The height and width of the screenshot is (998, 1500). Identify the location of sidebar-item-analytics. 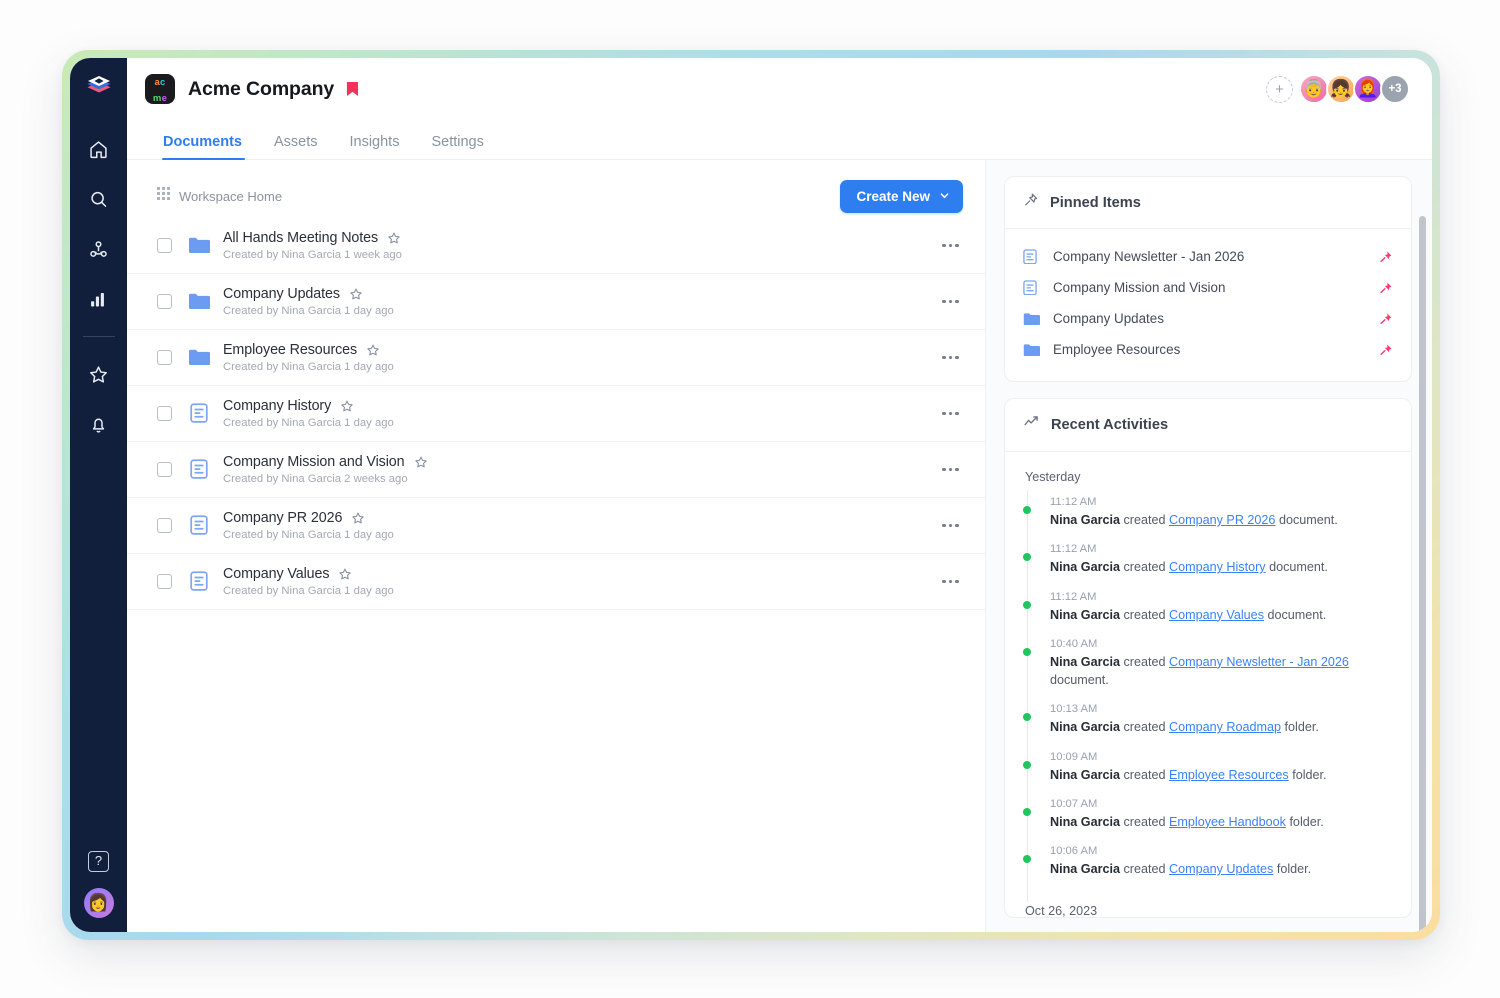
(99, 299).